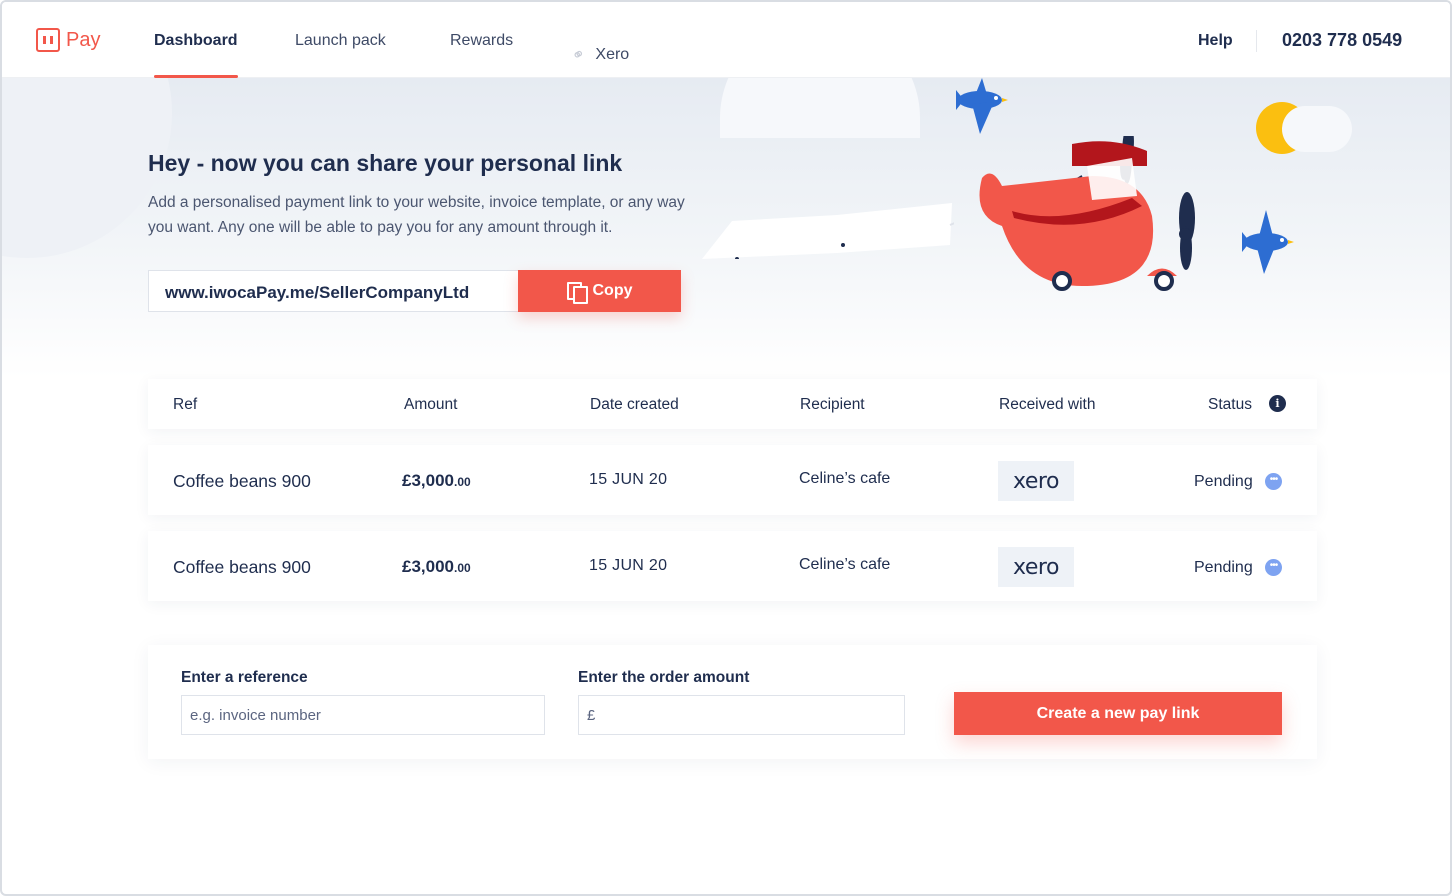 The image size is (1452, 896). What do you see at coordinates (1256, 41) in the screenshot?
I see `nav-divider` at bounding box center [1256, 41].